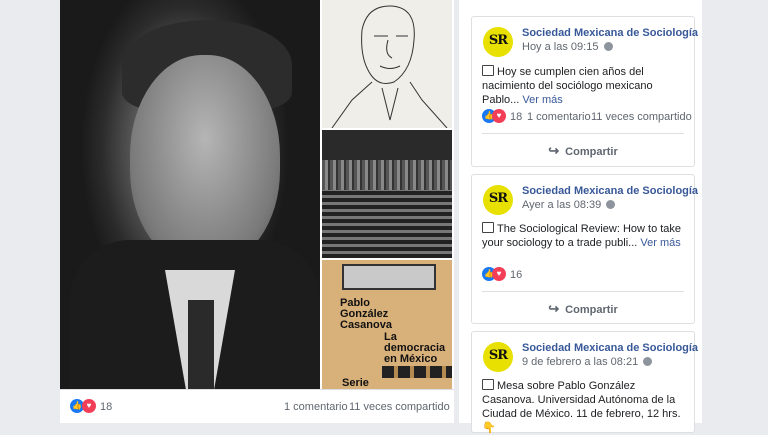  I want to click on post-timestamp: Ayer a las 08:39, so click(569, 205).